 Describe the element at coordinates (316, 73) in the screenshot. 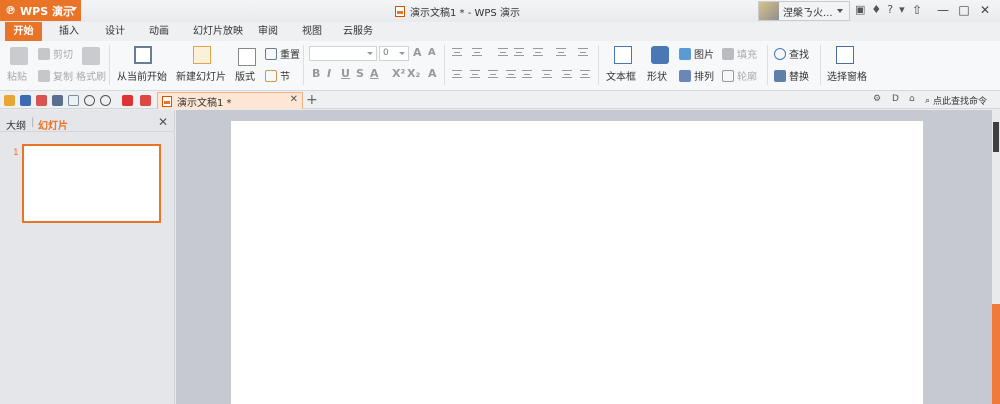

I see `bold-icon: B` at that location.